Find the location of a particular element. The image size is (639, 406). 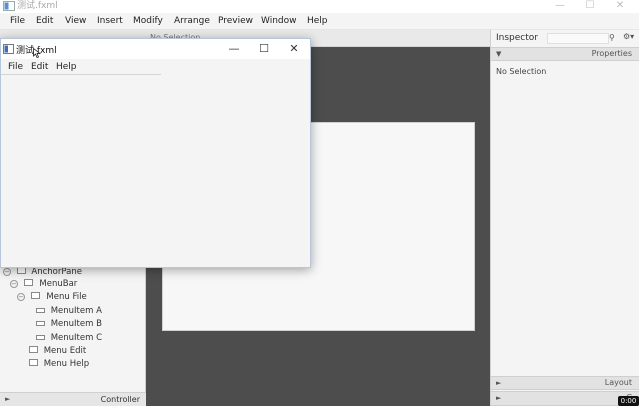

tree-row-label: MenuBar is located at coordinates (58, 284).